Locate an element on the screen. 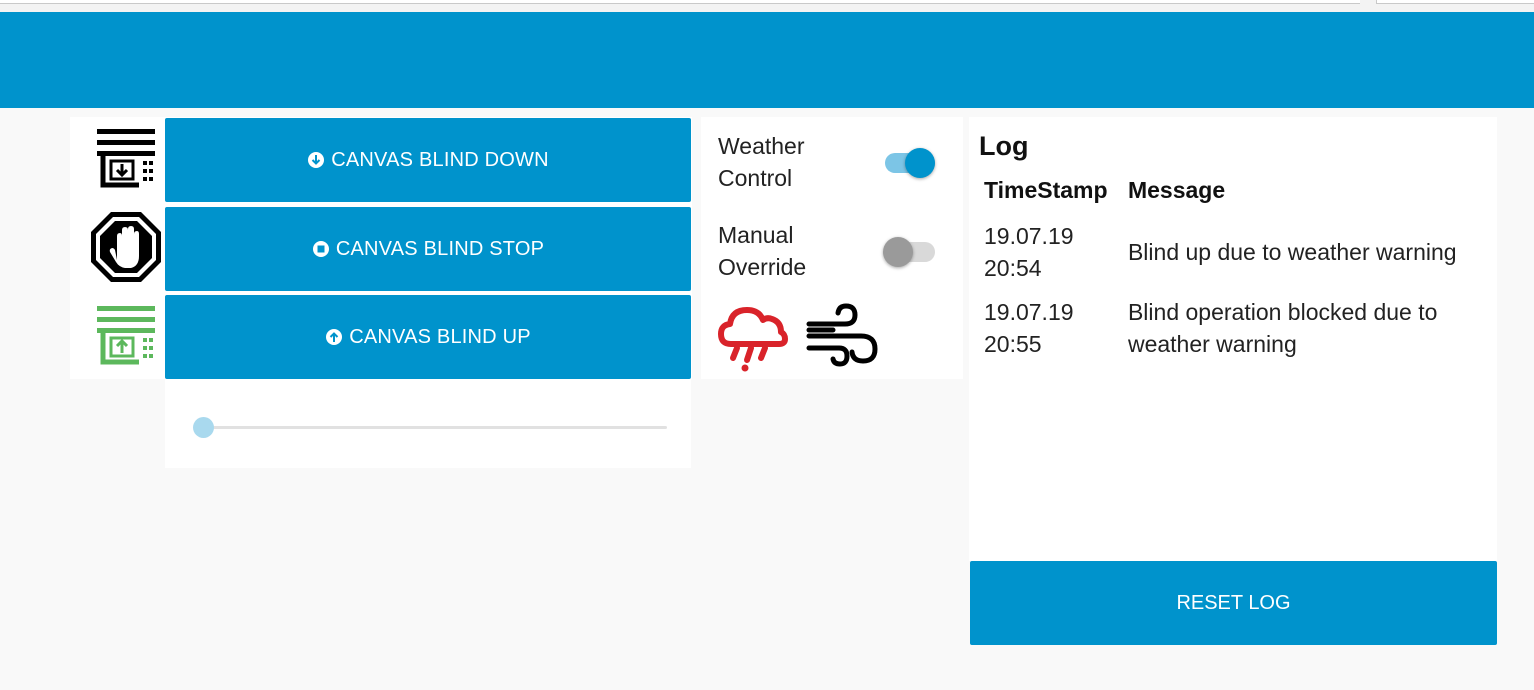 Image resolution: width=1534 pixels, height=690 pixels. weather-control-toggle is located at coordinates (910, 160).